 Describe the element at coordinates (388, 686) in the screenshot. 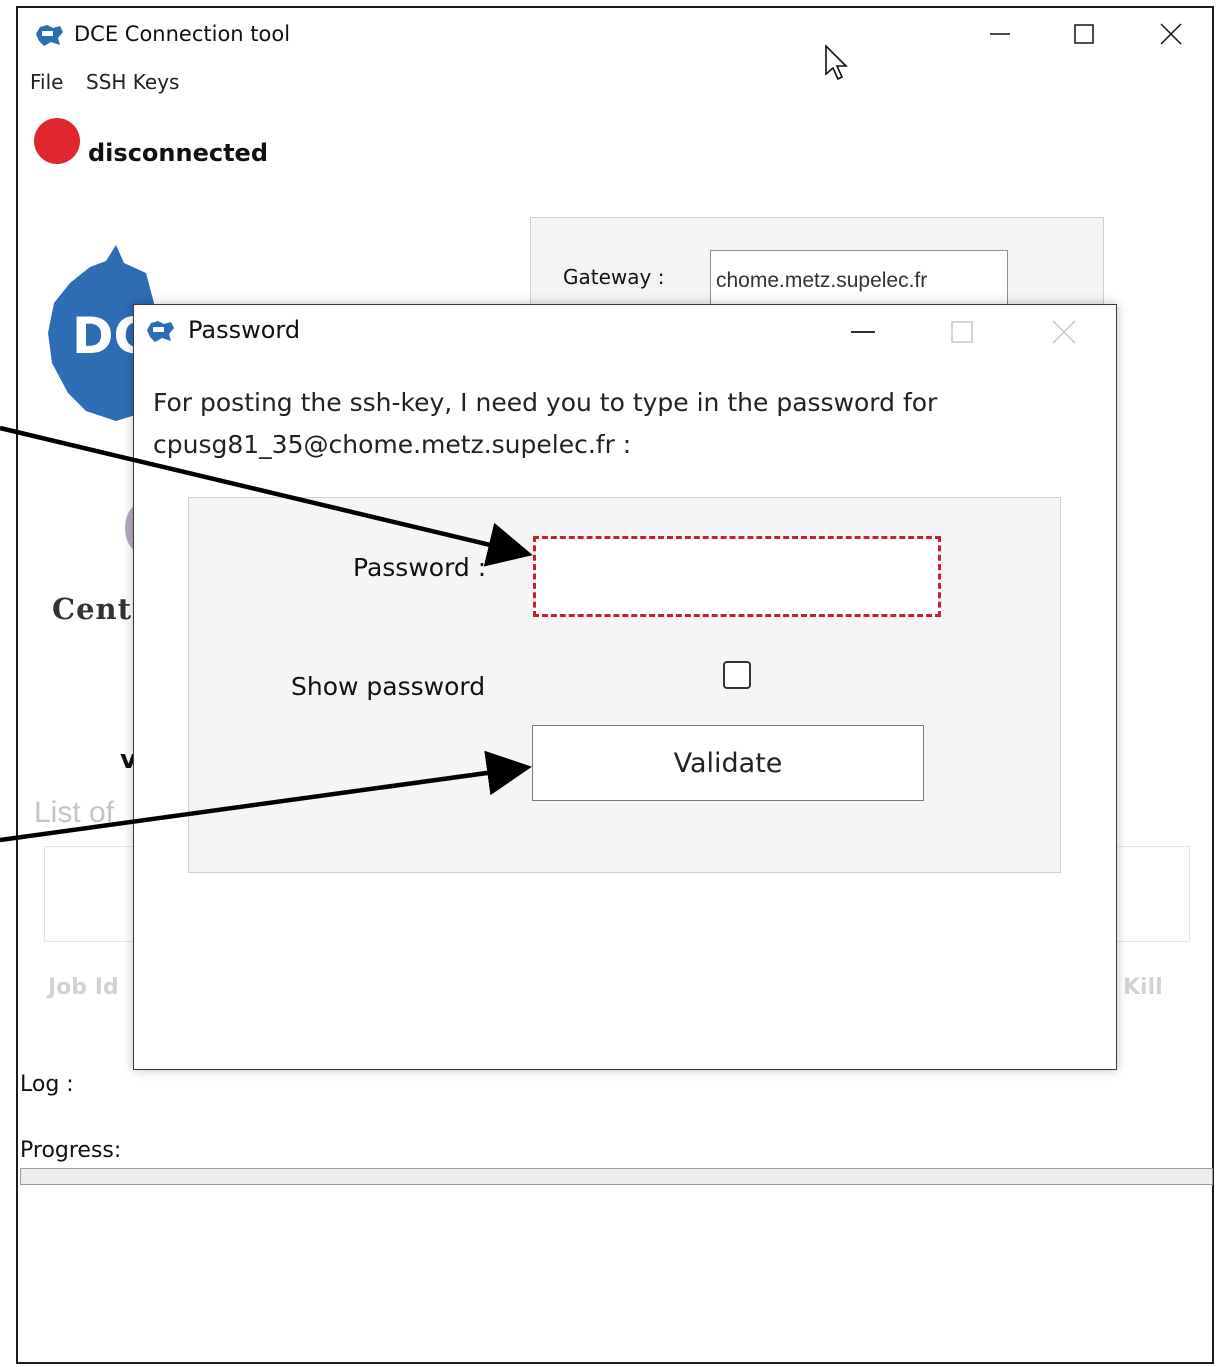

I see `show-password-label: Show password` at that location.